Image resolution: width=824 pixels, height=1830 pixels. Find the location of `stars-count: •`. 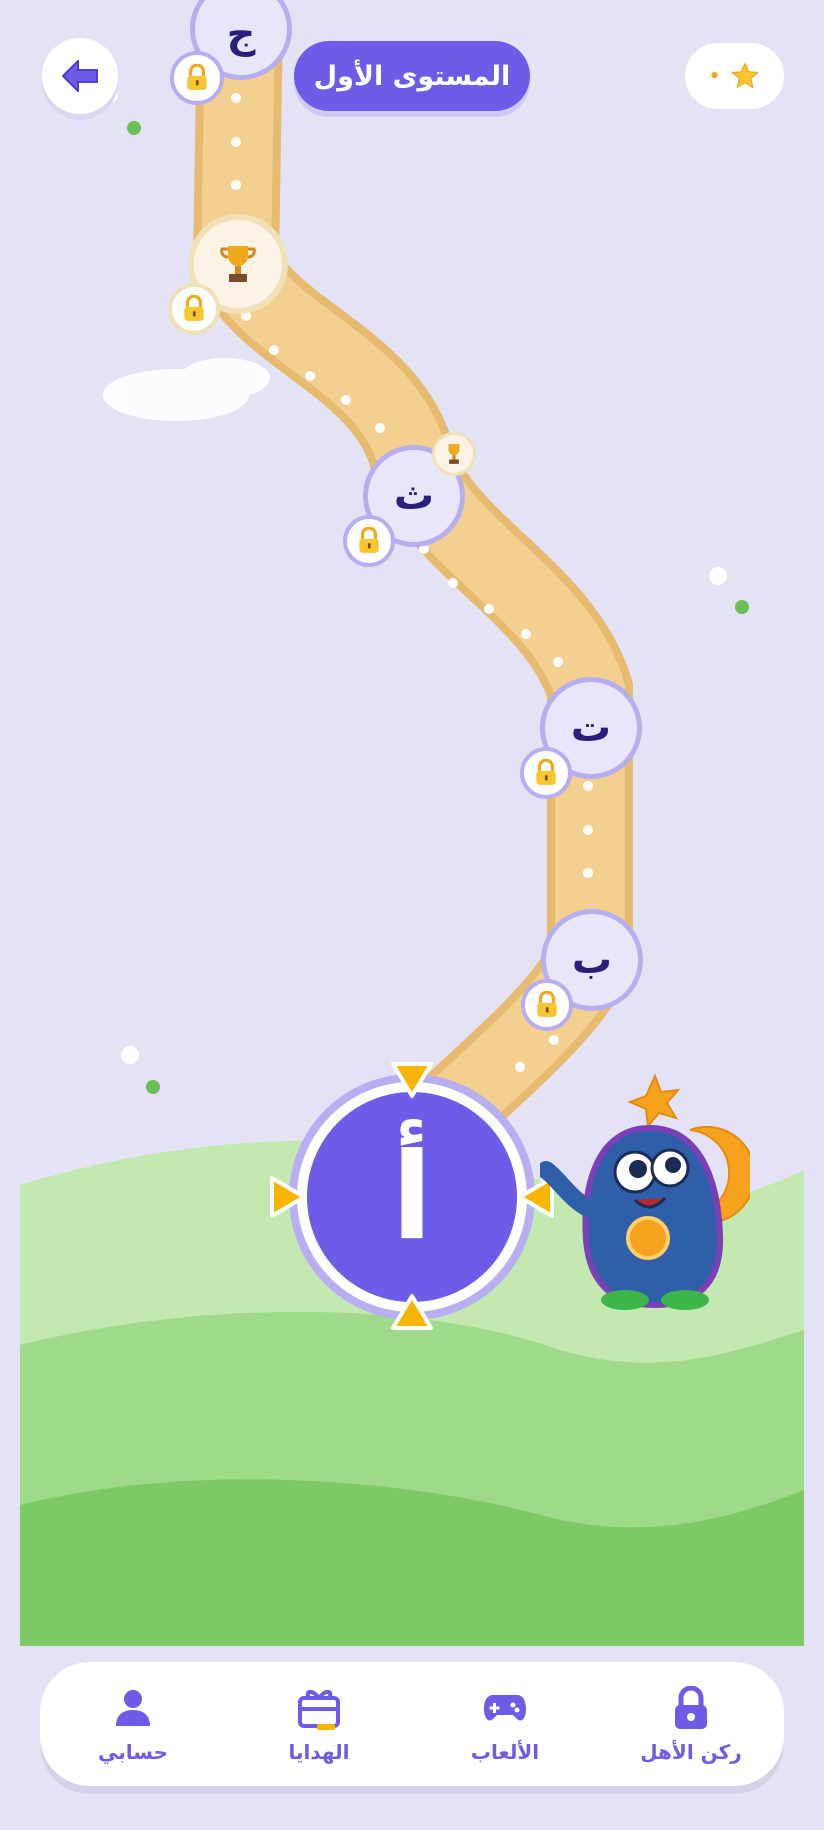

stars-count: • is located at coordinates (714, 76).